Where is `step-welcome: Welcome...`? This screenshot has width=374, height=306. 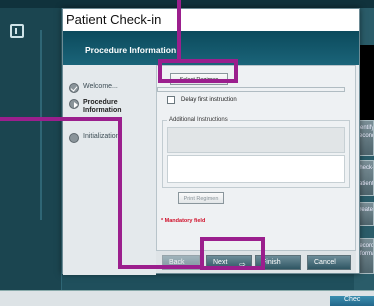 step-welcome: Welcome... is located at coordinates (93, 88).